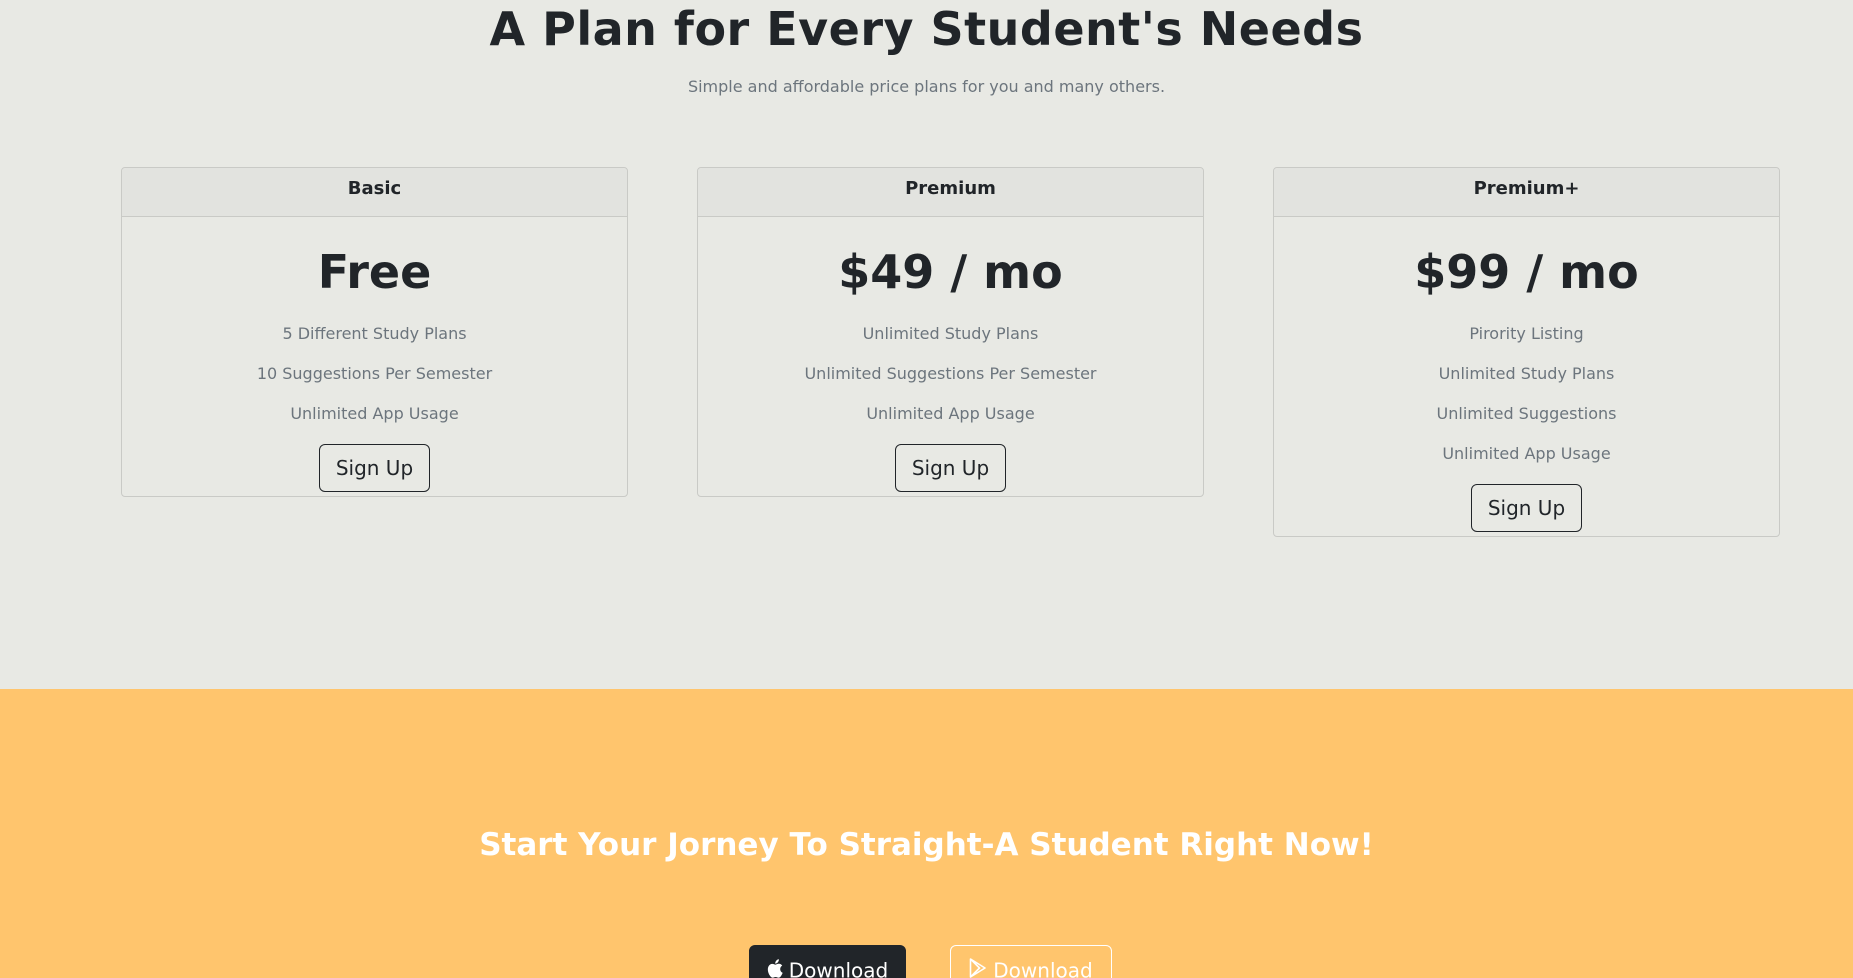  What do you see at coordinates (978, 963) in the screenshot?
I see `google-play-icon` at bounding box center [978, 963].